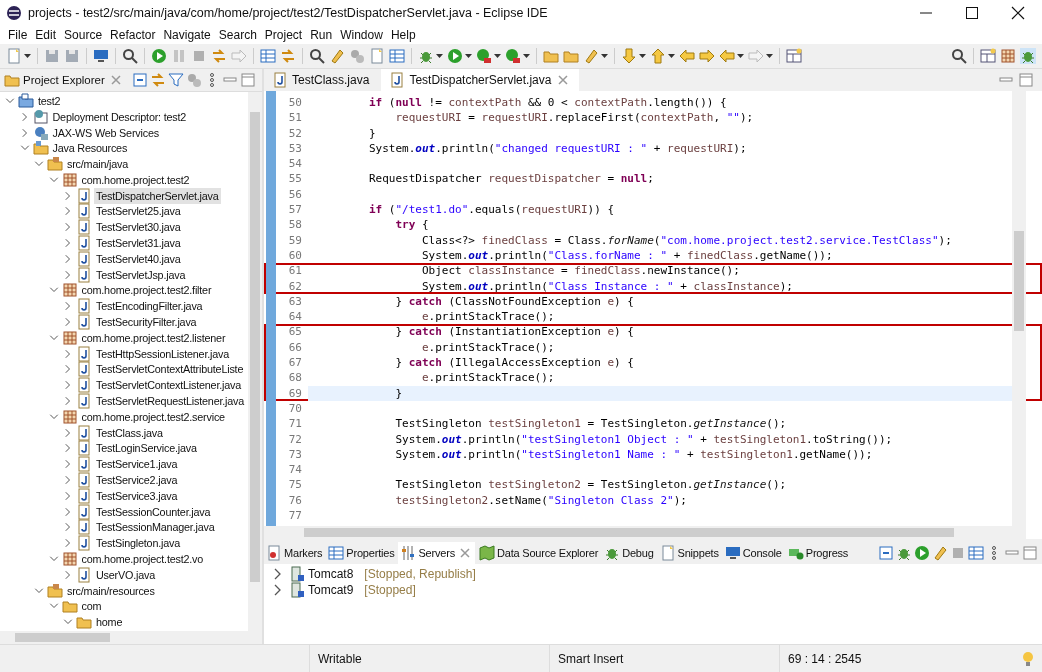  What do you see at coordinates (372, 133) in the screenshot?
I see `code-line: }` at bounding box center [372, 133].